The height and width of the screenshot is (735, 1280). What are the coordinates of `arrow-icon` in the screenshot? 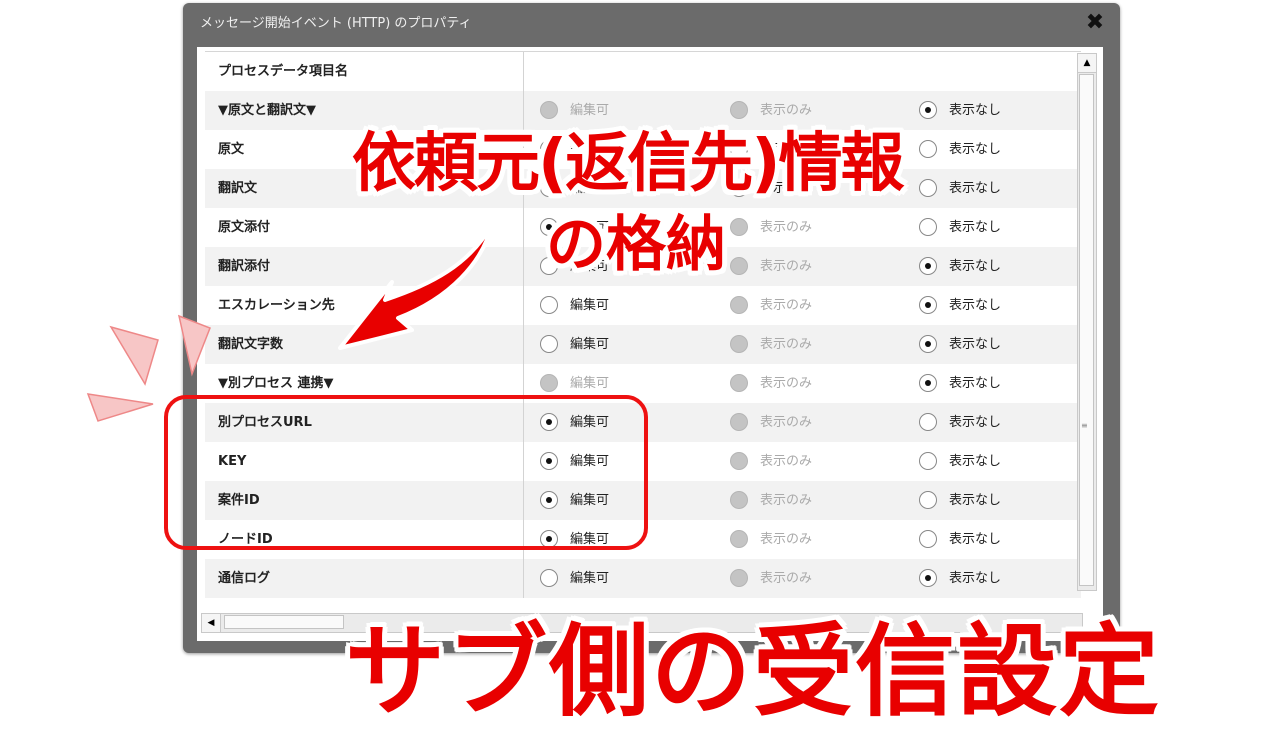 It's located at (416, 286).